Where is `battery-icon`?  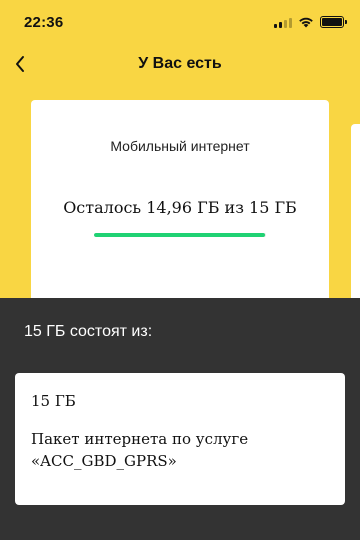
battery-icon is located at coordinates (333, 22).